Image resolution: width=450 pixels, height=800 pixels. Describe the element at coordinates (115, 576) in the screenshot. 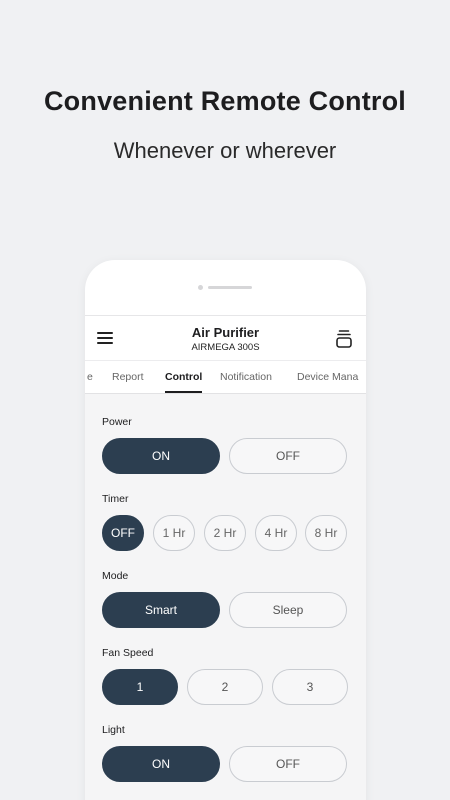

I see `mode-label: Mode` at that location.